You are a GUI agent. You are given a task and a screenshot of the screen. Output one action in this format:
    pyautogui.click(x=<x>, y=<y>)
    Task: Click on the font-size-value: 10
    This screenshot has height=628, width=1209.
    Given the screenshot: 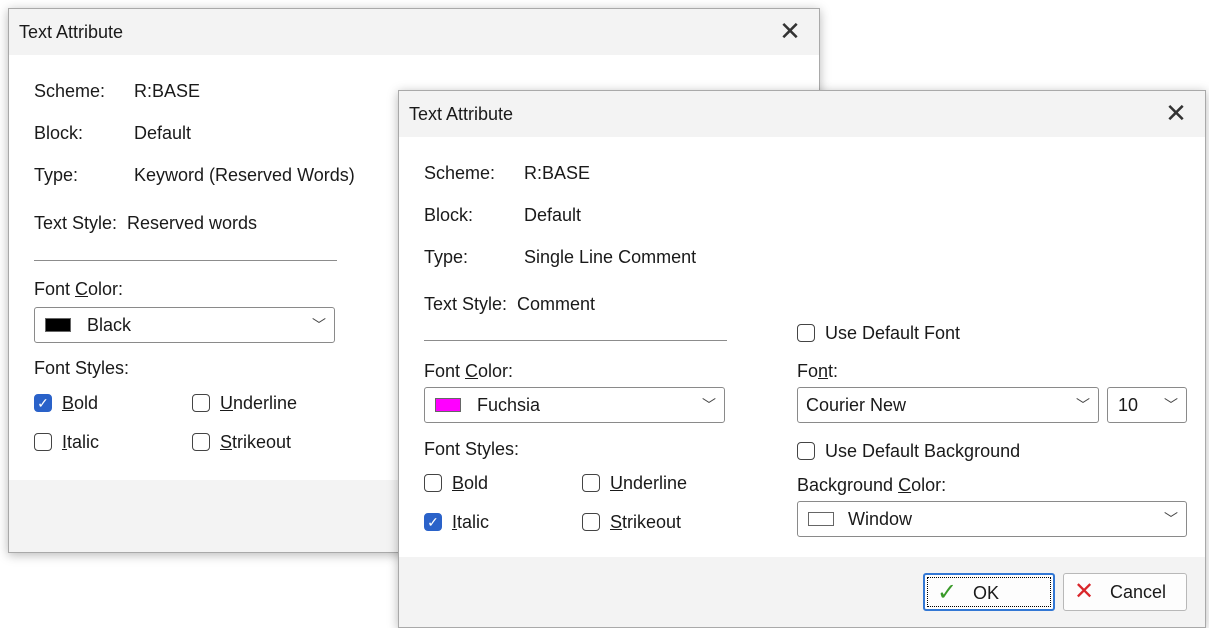 What is the action you would take?
    pyautogui.click(x=1128, y=405)
    